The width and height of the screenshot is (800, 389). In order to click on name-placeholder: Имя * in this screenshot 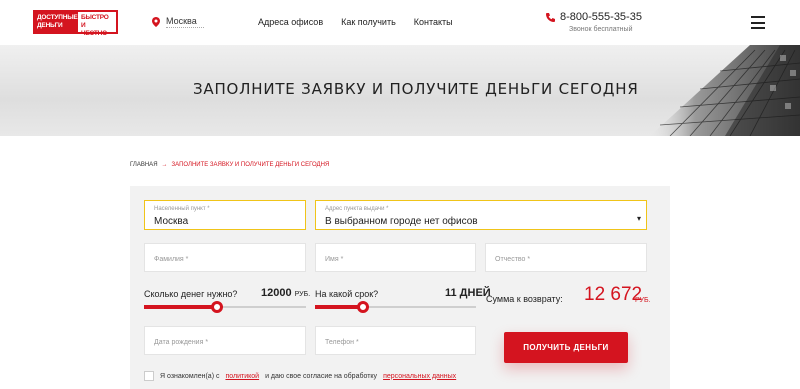, I will do `click(334, 259)`.